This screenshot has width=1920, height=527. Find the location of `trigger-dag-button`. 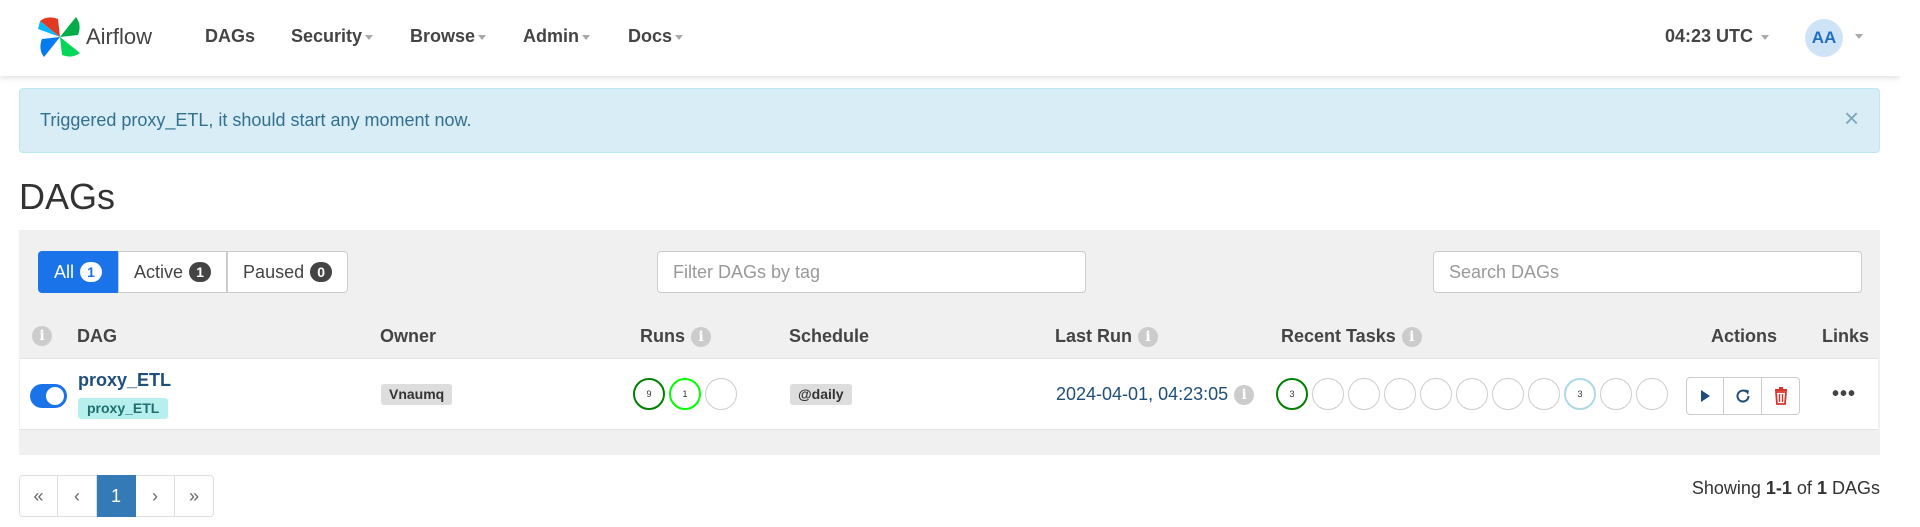

trigger-dag-button is located at coordinates (1705, 396).